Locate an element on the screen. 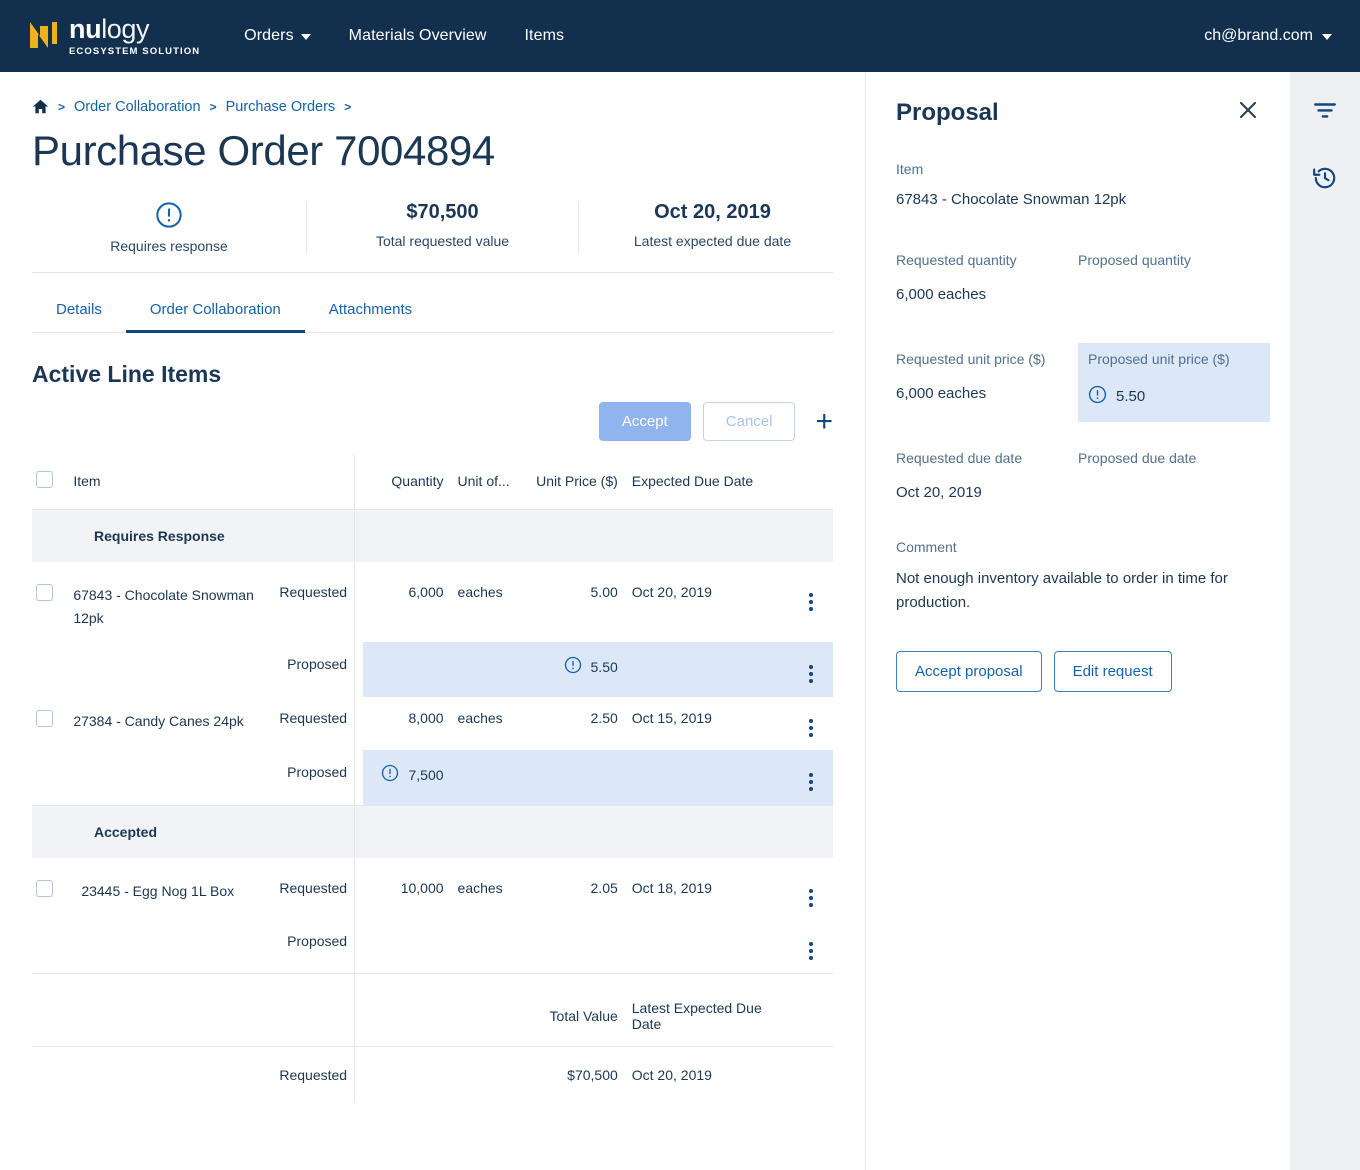 This screenshot has height=1170, width=1360. nav-item-orders: Orders is located at coordinates (277, 36).